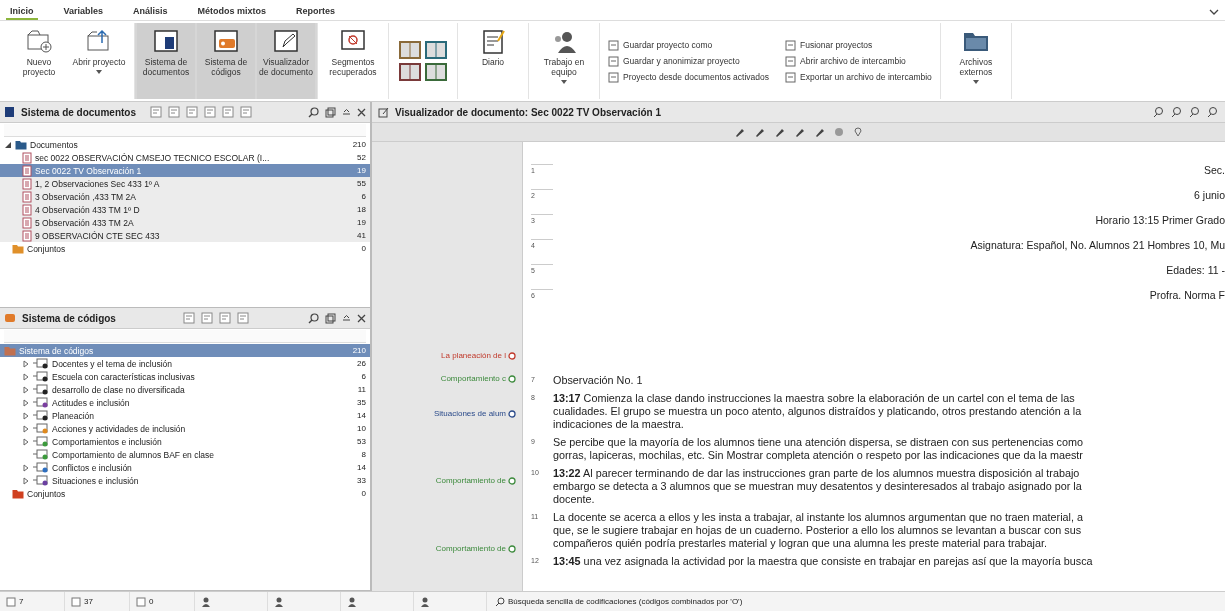 This screenshot has height=611, width=1225. I want to click on ribbon-button: Segmentos recuperados, so click(353, 61).